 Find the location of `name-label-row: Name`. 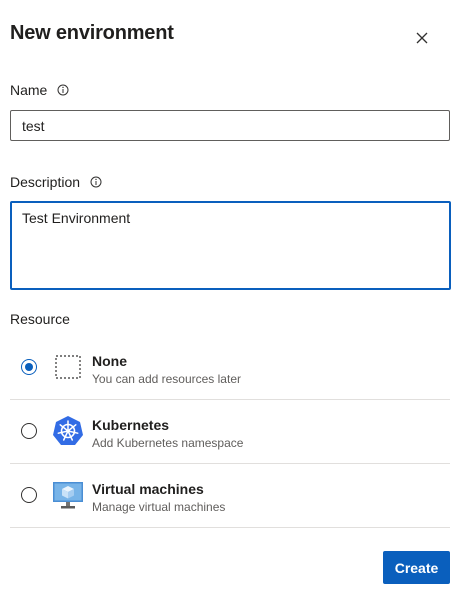

name-label-row: Name is located at coordinates (39, 90).